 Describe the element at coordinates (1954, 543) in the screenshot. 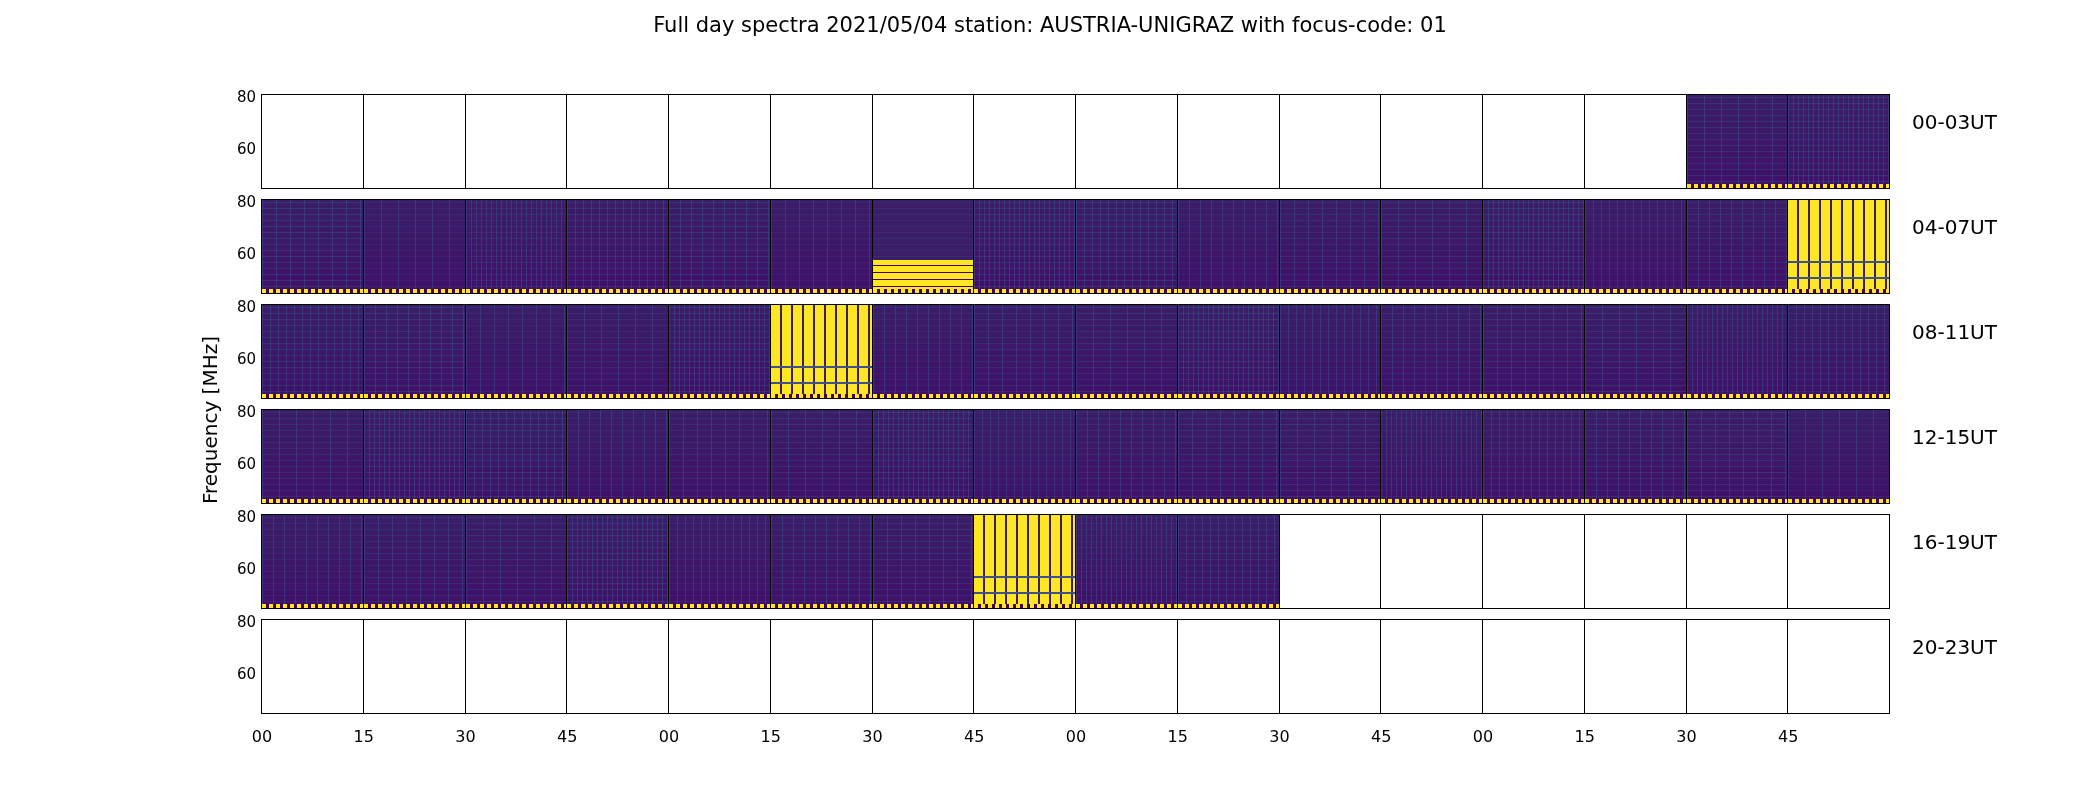

I see `row-label: 16-19UT` at that location.